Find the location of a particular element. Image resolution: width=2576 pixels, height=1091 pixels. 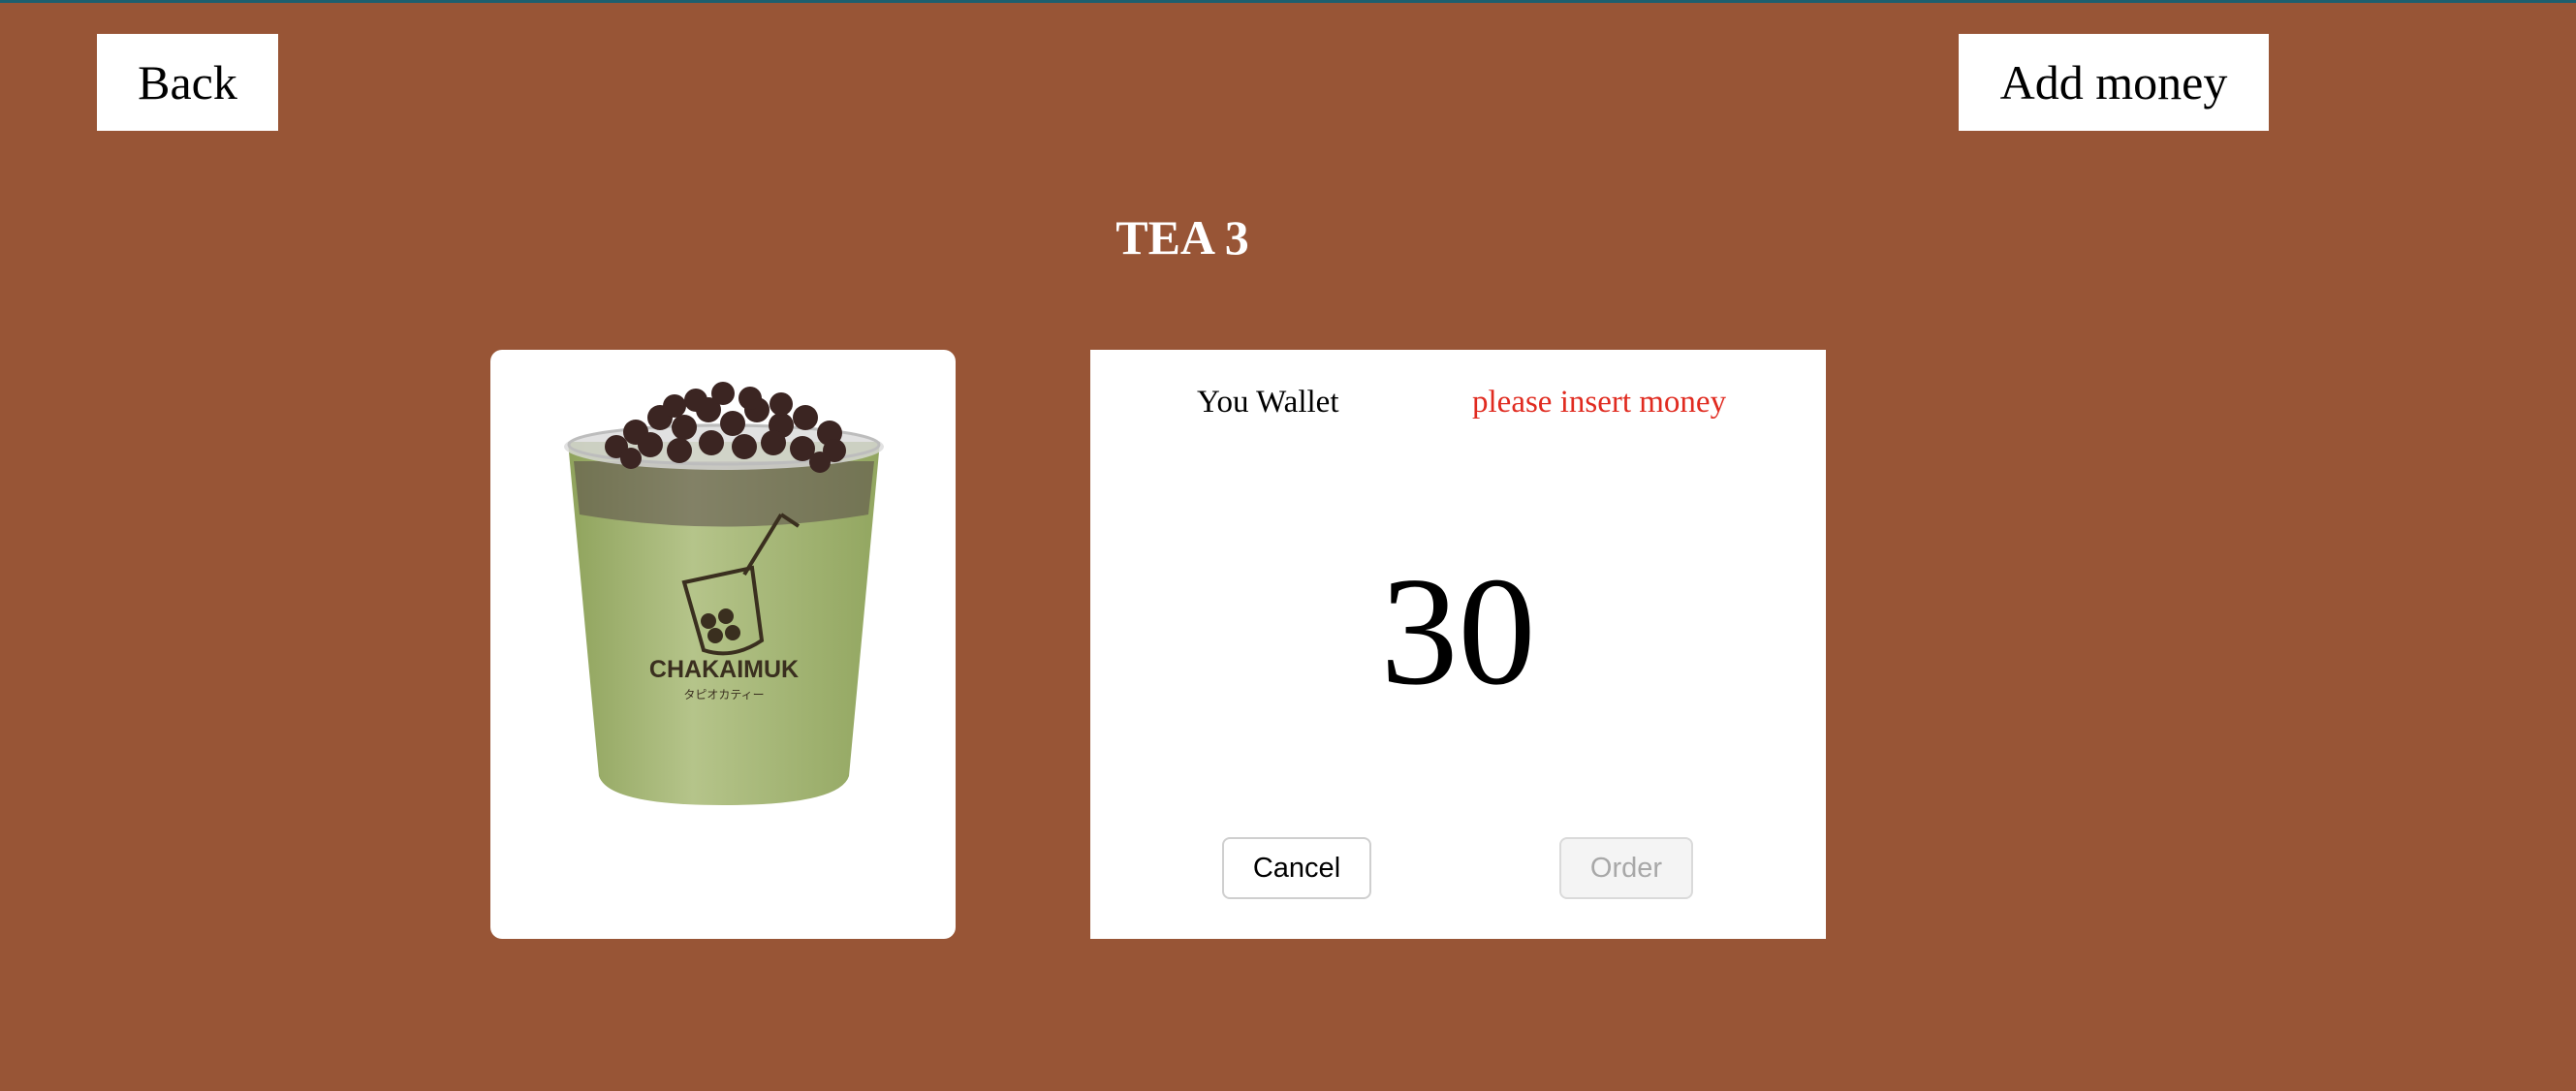

order-button: Order is located at coordinates (1626, 868).